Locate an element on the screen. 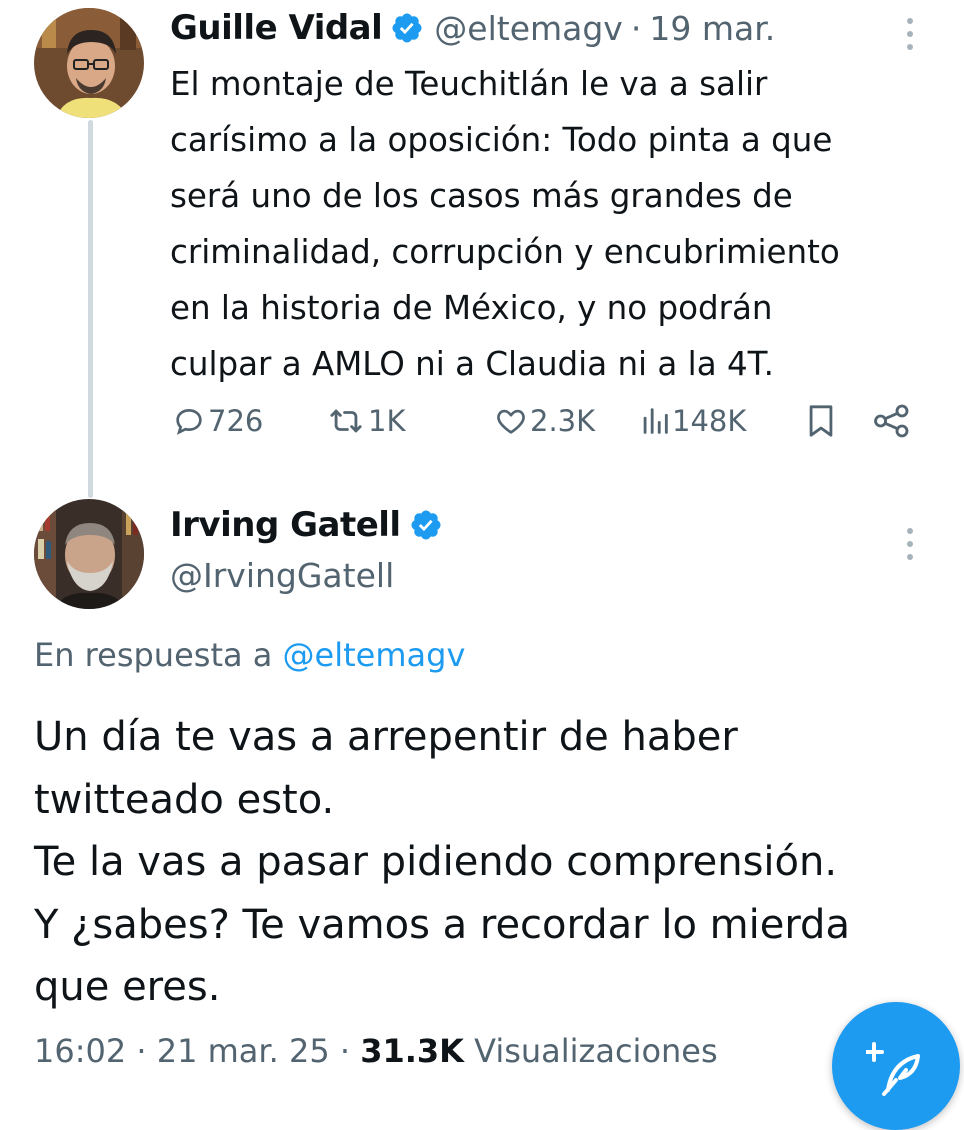 This screenshot has height=1130, width=964. views-button: 148K is located at coordinates (692, 421).